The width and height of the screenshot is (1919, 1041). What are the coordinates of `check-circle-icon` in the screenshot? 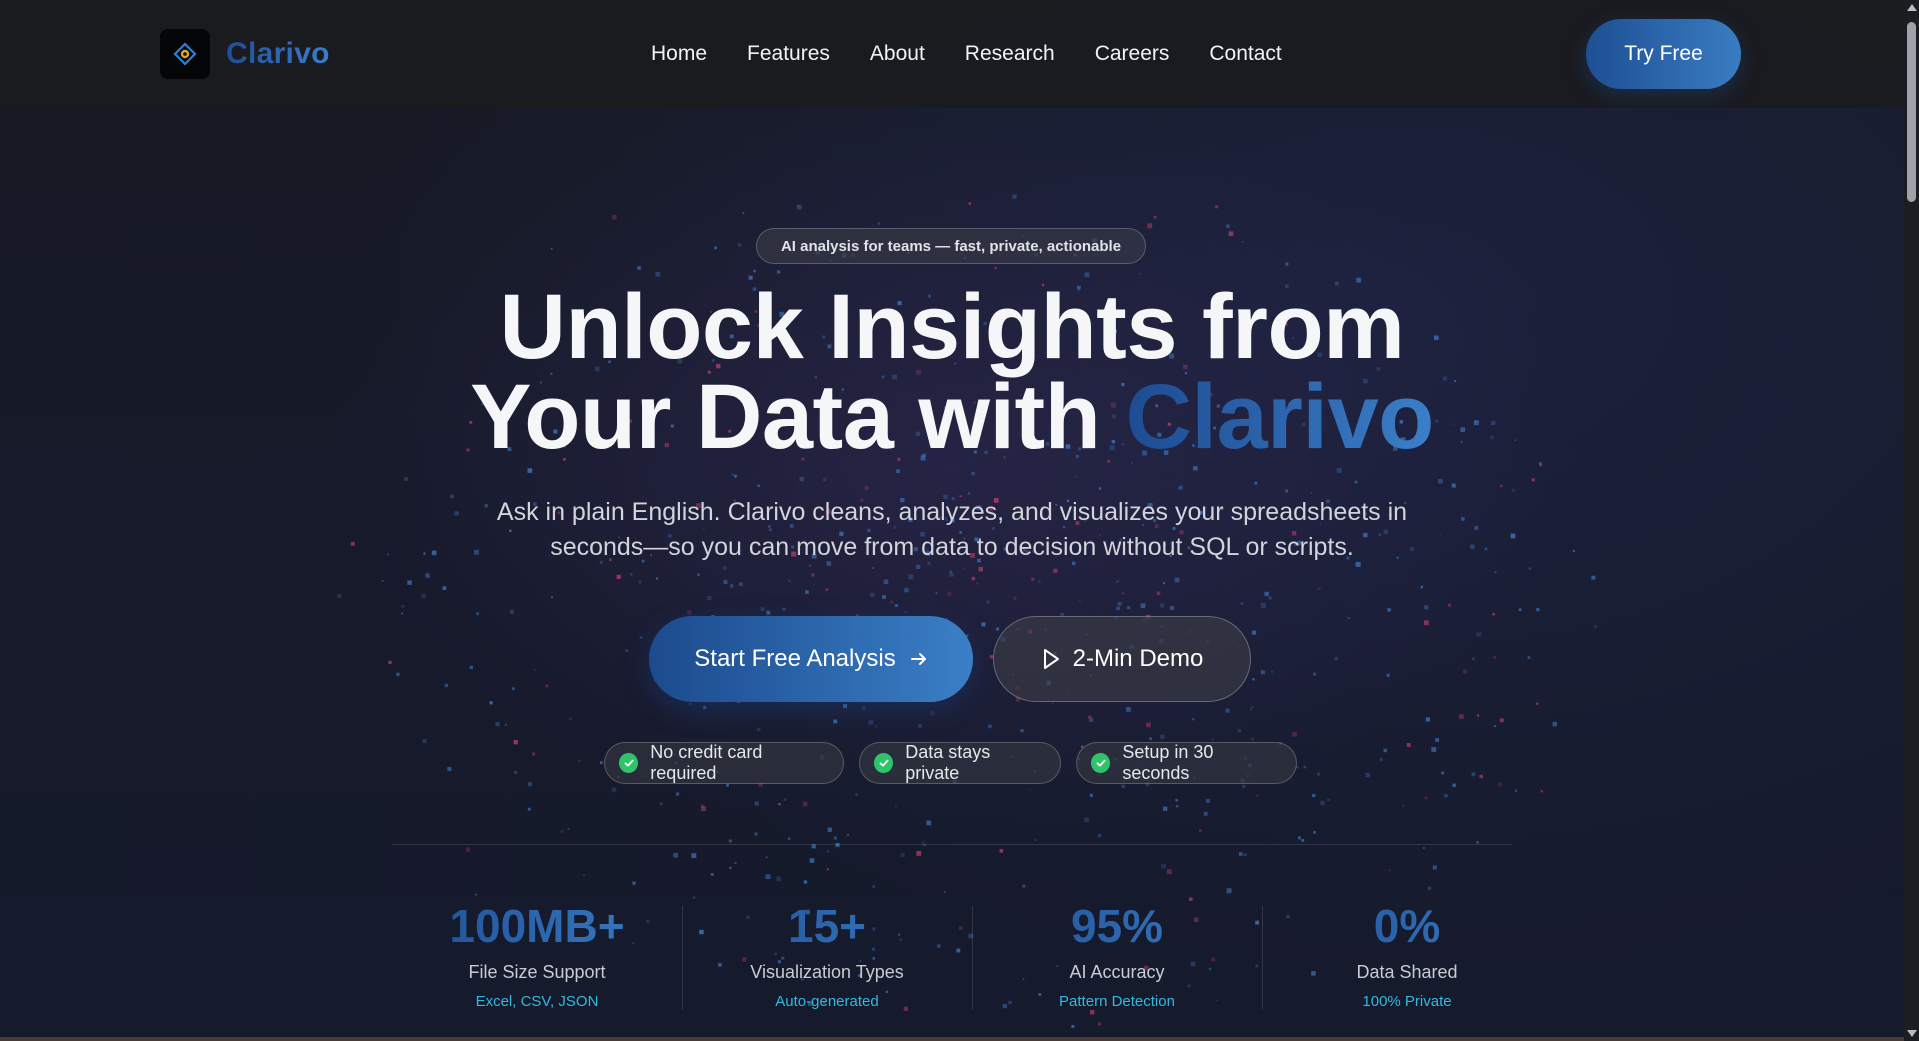 It's located at (884, 763).